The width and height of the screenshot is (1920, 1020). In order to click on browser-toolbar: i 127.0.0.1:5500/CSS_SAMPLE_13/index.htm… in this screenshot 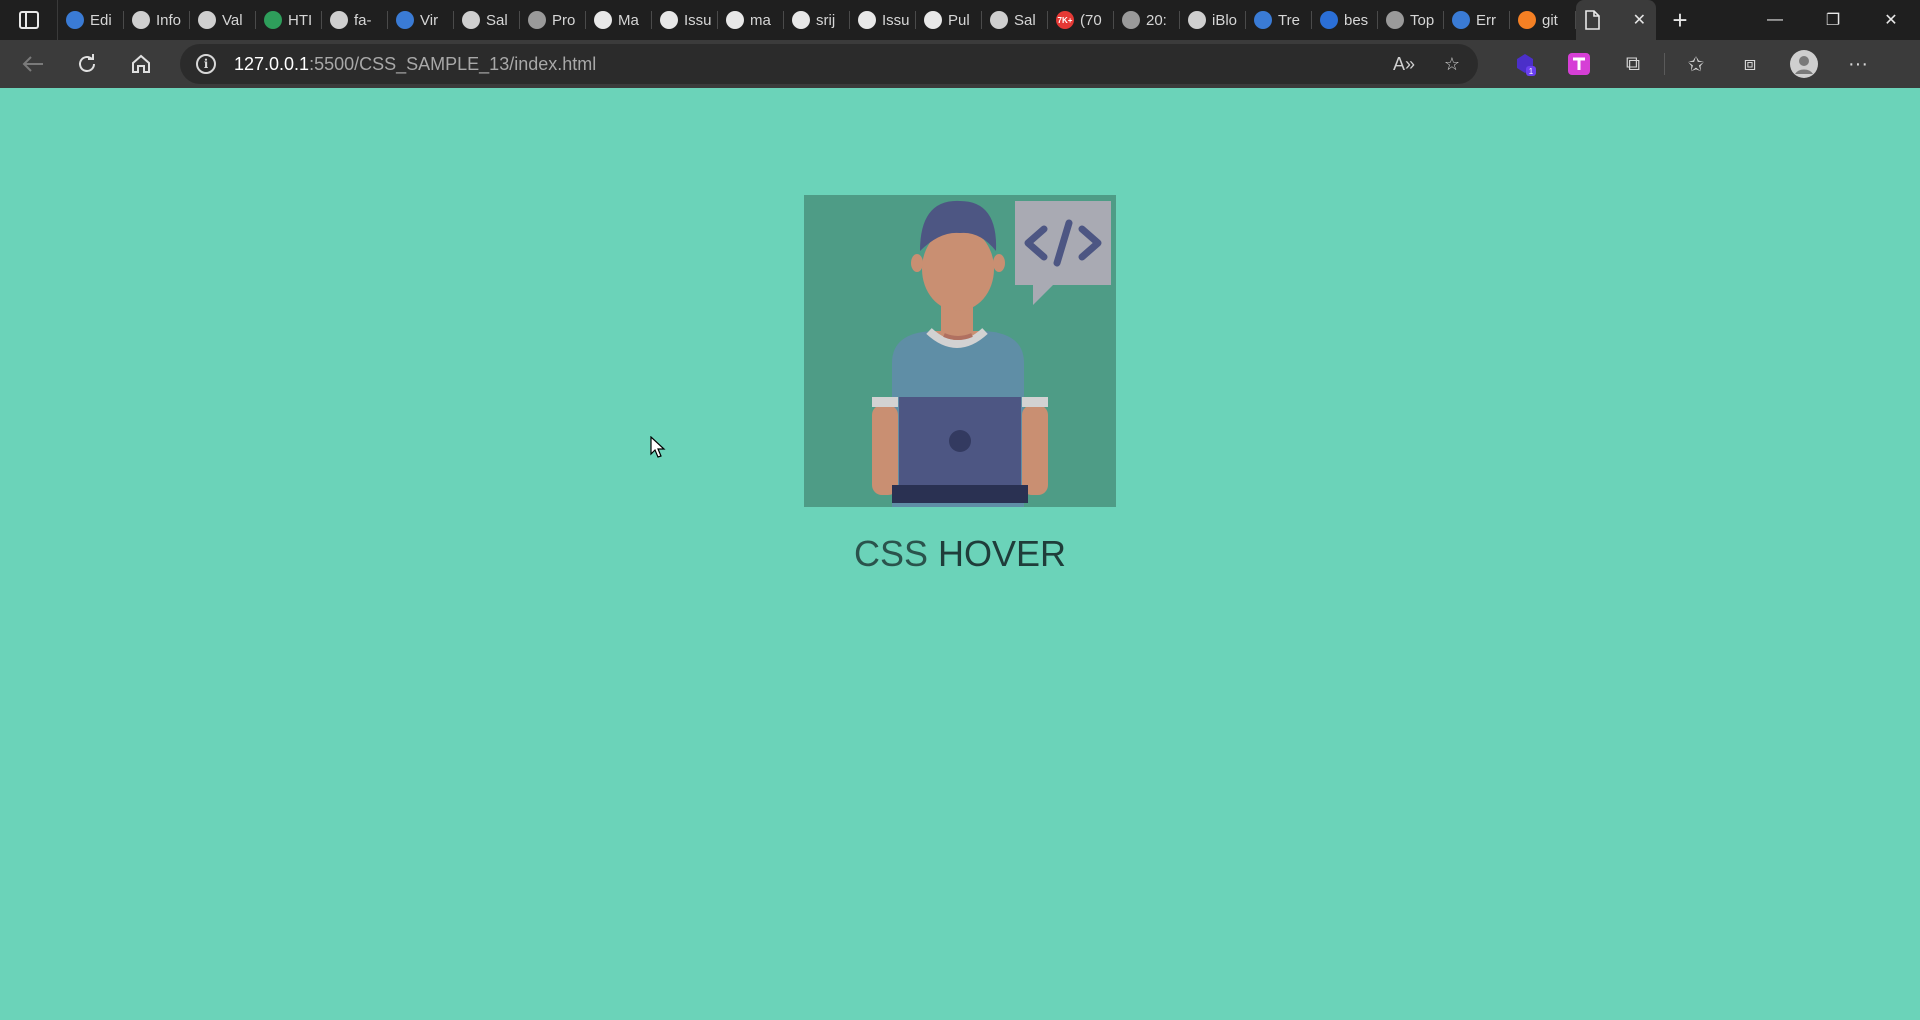, I will do `click(960, 64)`.